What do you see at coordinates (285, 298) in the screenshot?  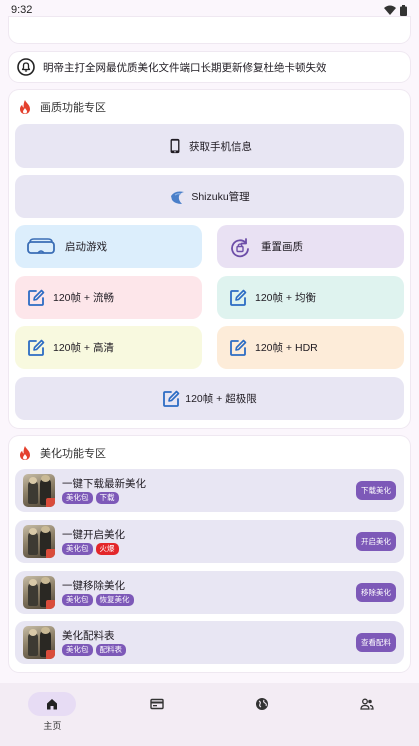 I see `fps-balanced-label: 120帧 + 均衡` at bounding box center [285, 298].